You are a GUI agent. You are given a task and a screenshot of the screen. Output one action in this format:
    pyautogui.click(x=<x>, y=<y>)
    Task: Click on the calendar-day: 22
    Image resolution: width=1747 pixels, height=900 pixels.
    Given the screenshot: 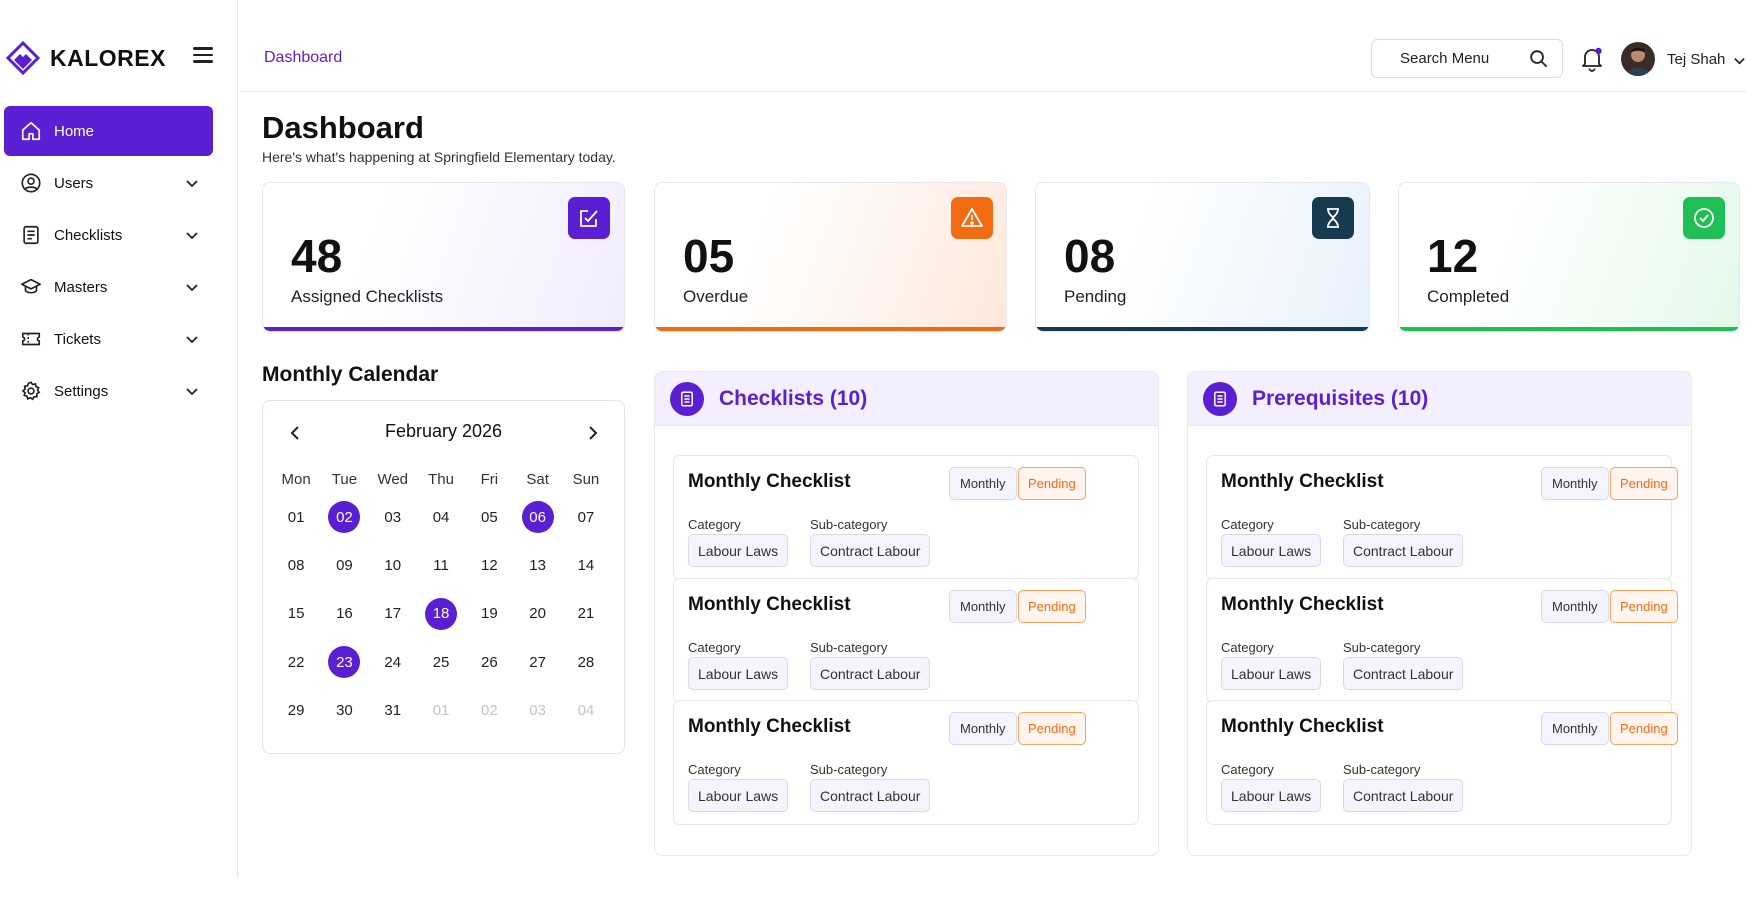 What is the action you would take?
    pyautogui.click(x=296, y=662)
    